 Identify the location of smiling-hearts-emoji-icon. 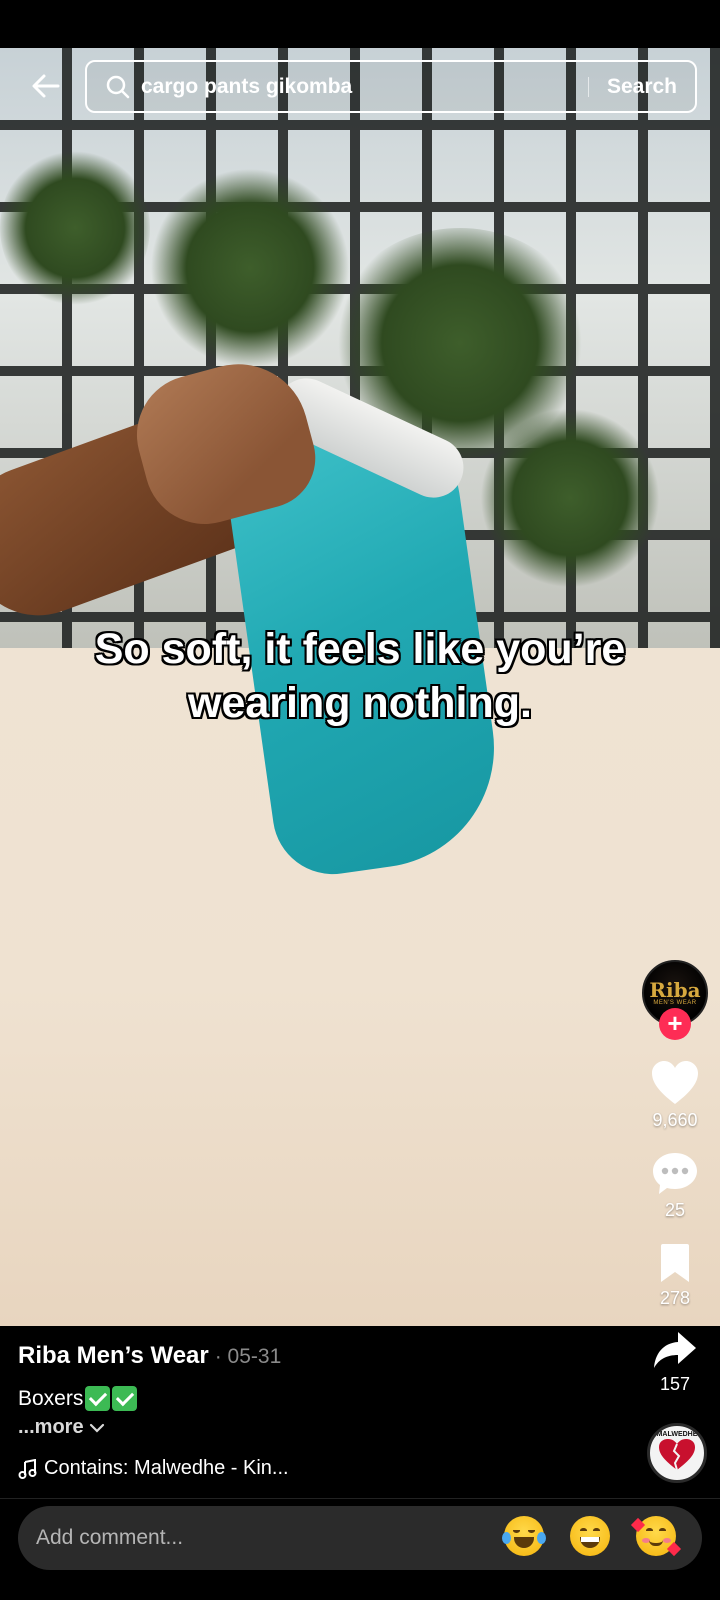
(656, 1536).